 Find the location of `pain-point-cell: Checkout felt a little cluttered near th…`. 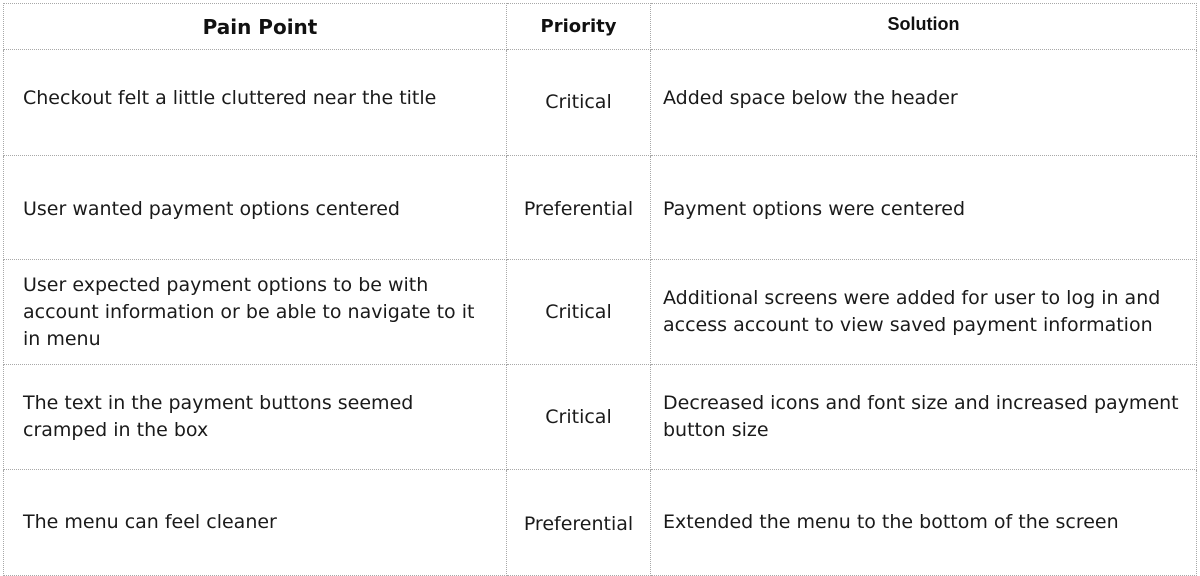

pain-point-cell: Checkout felt a little cluttered near th… is located at coordinates (255, 102).